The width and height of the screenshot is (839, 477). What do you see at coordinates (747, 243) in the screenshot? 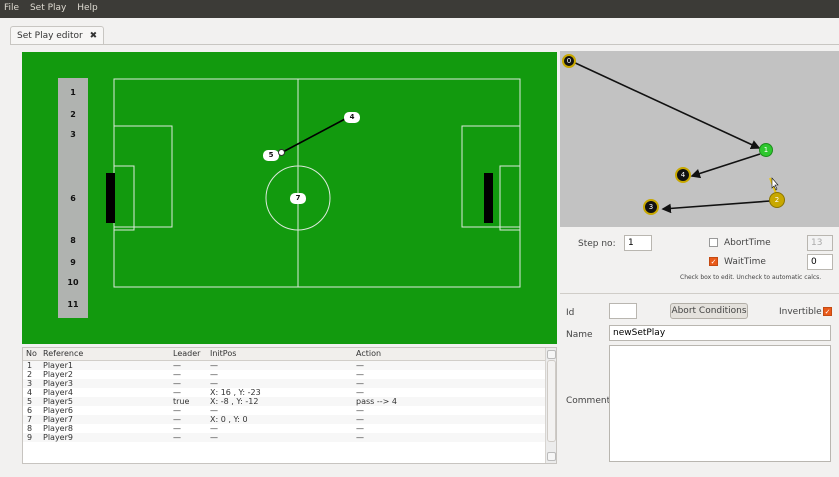
I see `abort-time-label: AbortTime` at bounding box center [747, 243].